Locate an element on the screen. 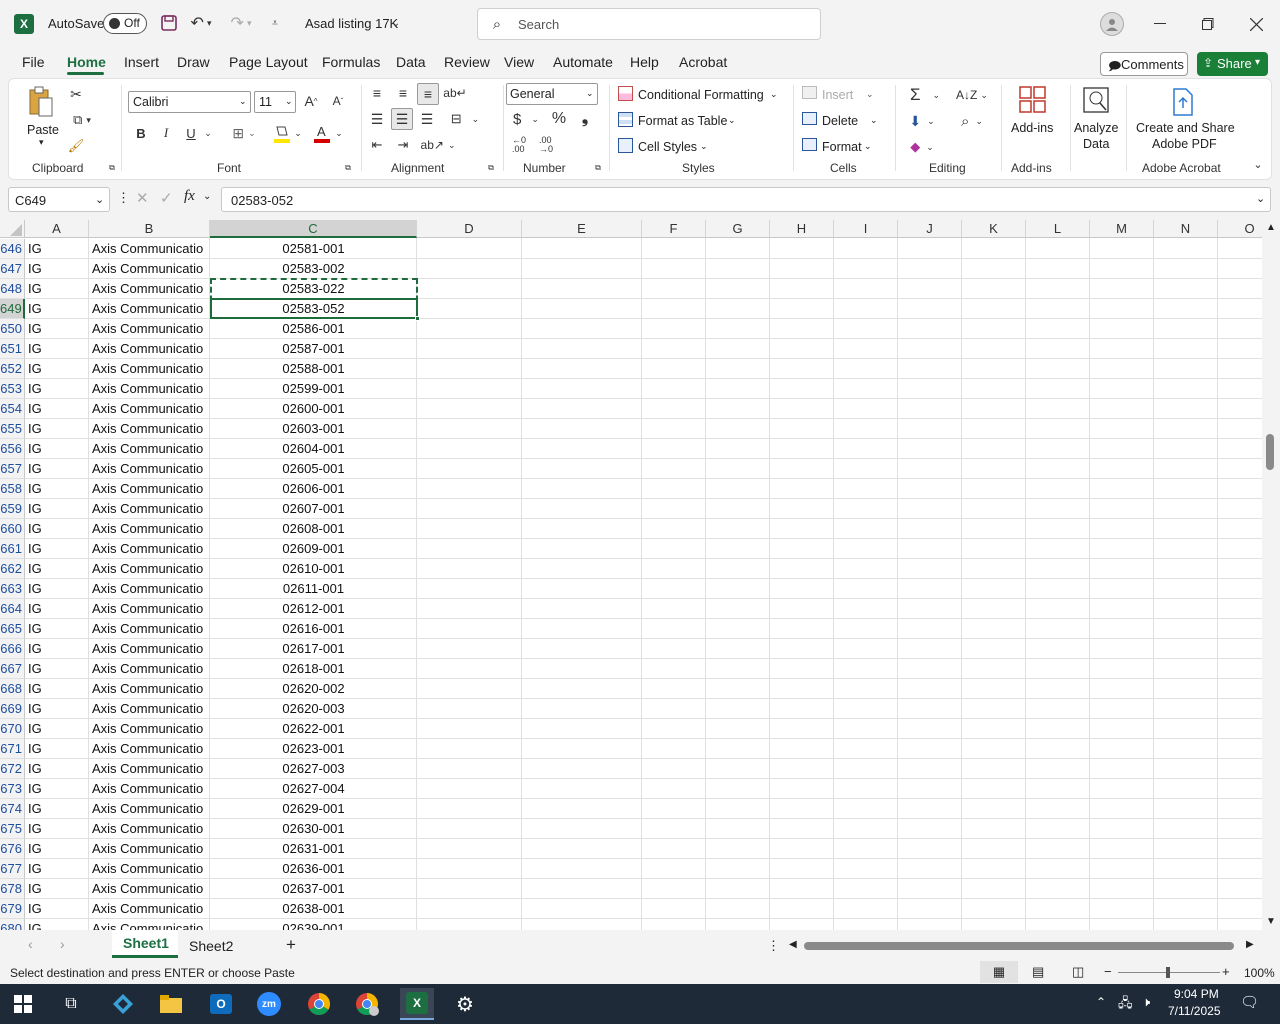 This screenshot has width=1280, height=1024. file-name: Asad listing 17K is located at coordinates (351, 23).